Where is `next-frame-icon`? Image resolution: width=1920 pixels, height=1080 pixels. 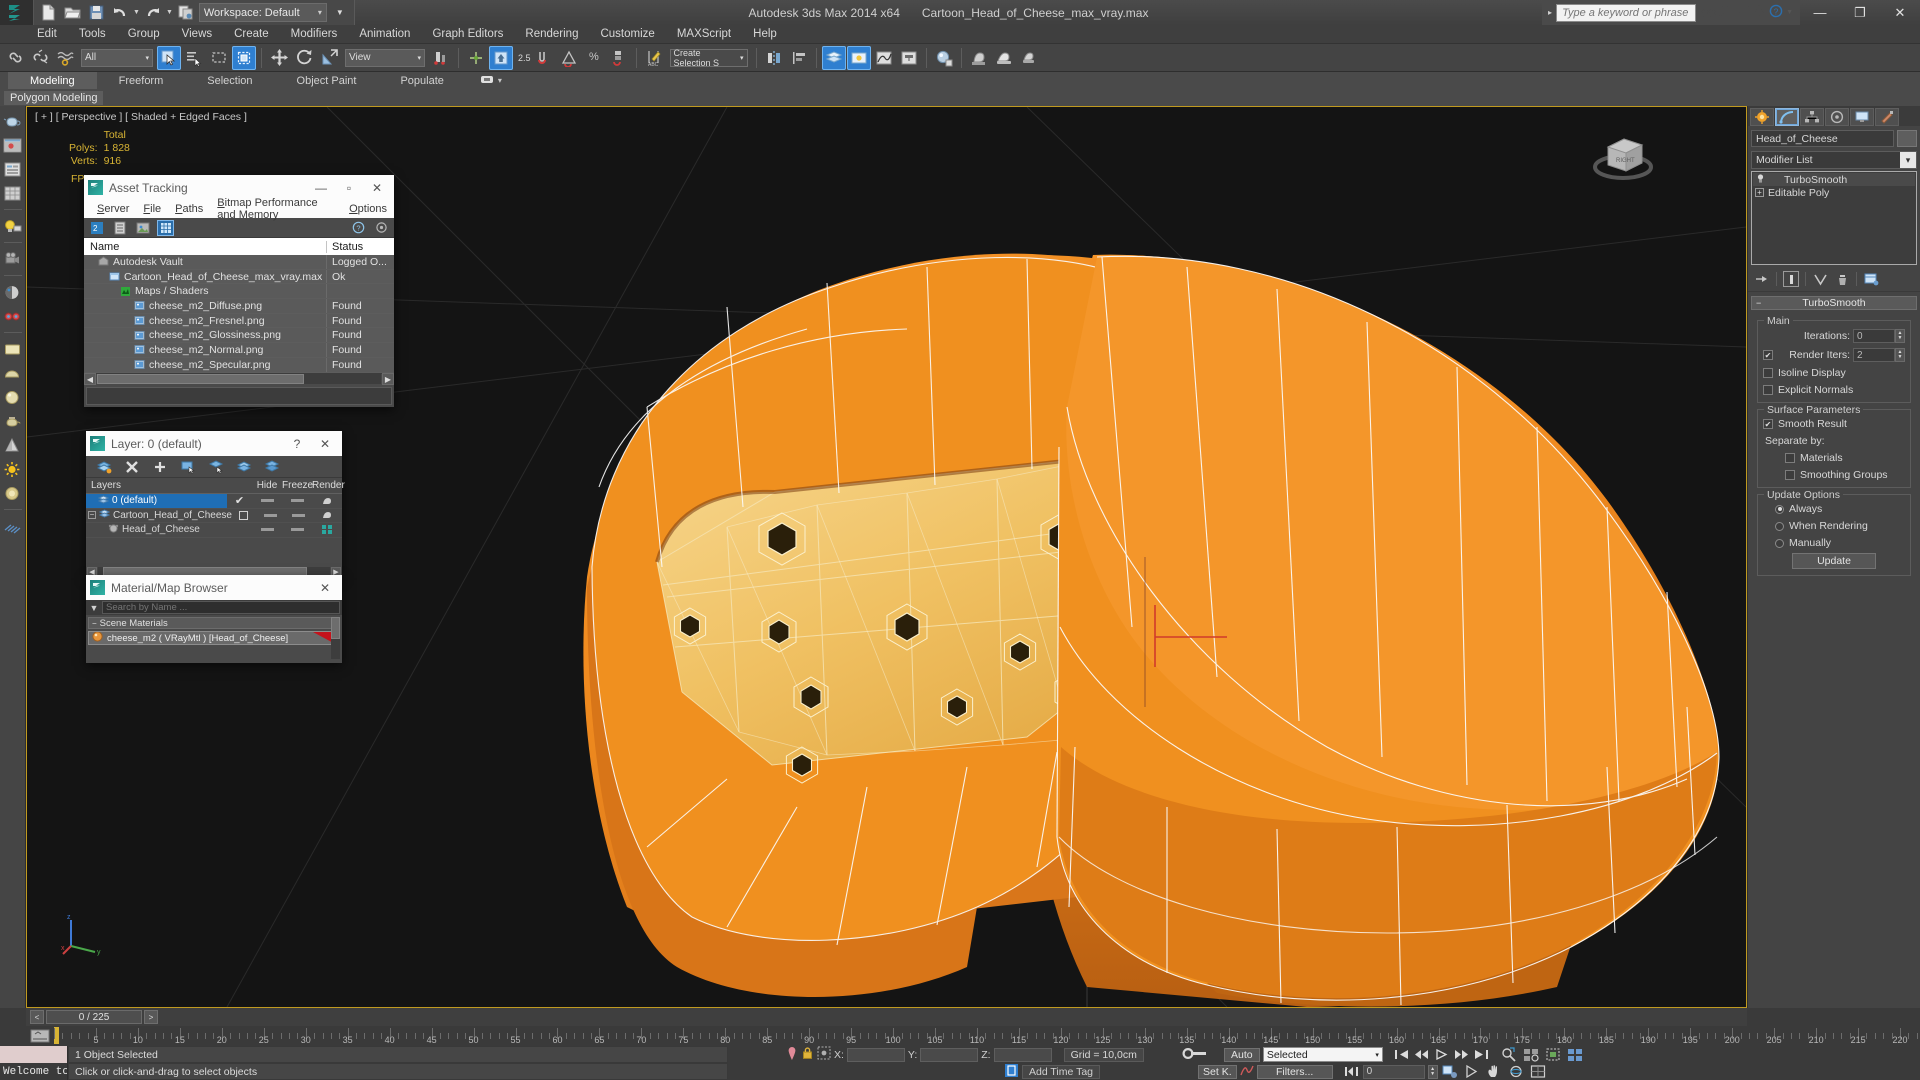
next-frame-icon is located at coordinates (1461, 1054).